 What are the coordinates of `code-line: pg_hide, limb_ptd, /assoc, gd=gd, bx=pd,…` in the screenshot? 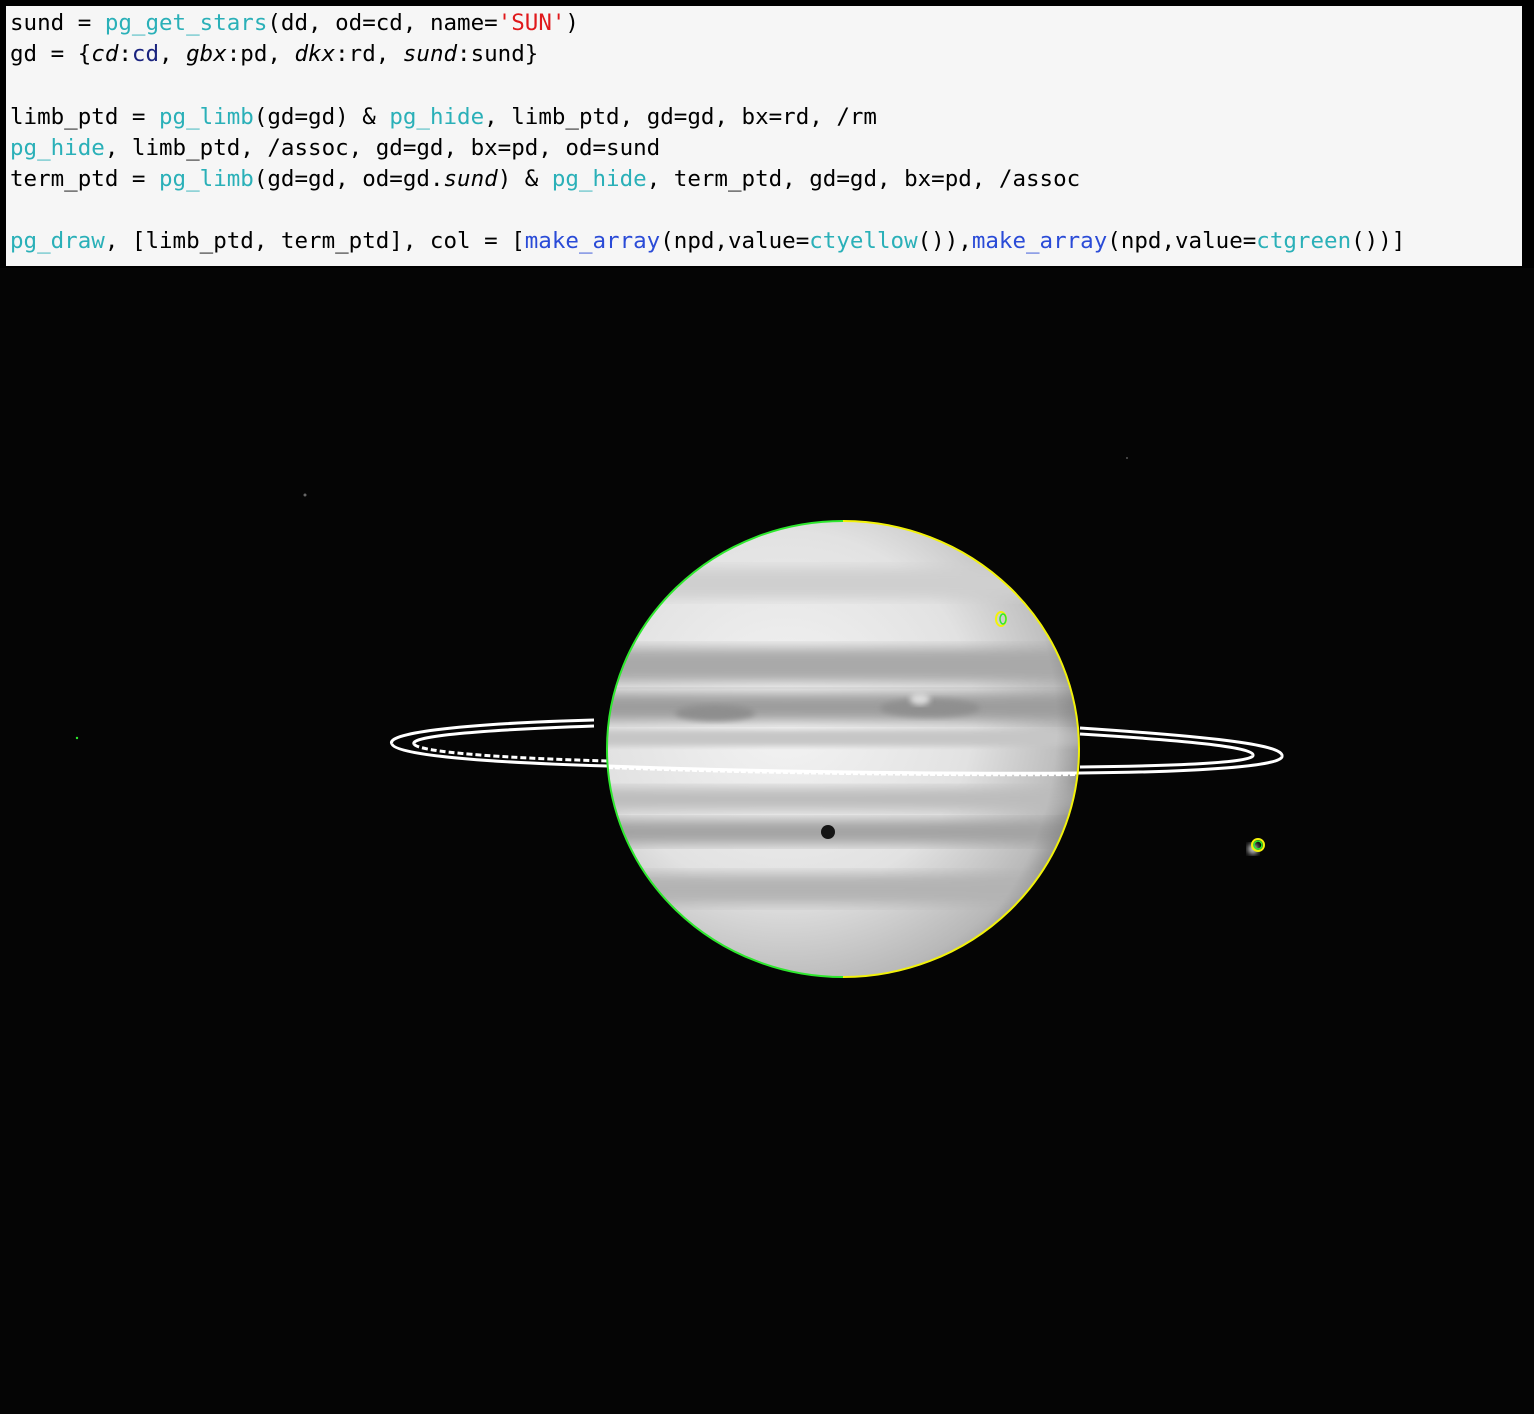 It's located at (766, 148).